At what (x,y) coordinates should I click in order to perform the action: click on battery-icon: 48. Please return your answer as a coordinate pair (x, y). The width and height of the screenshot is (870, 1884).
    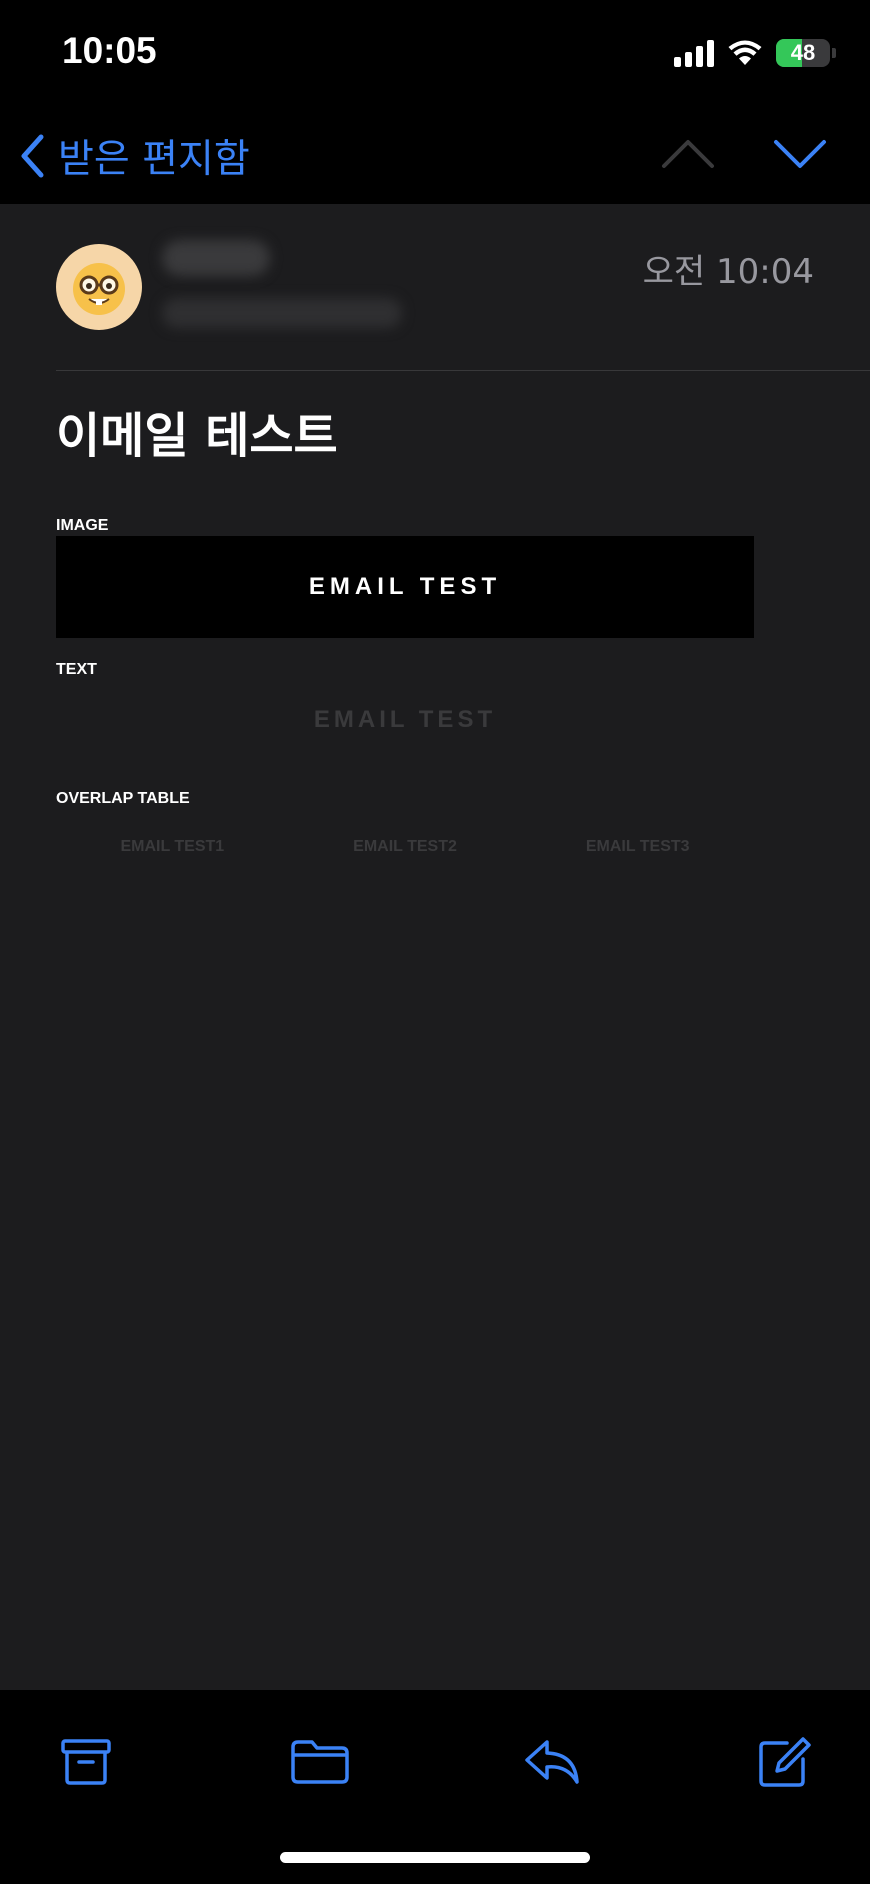
    Looking at the image, I should click on (806, 53).